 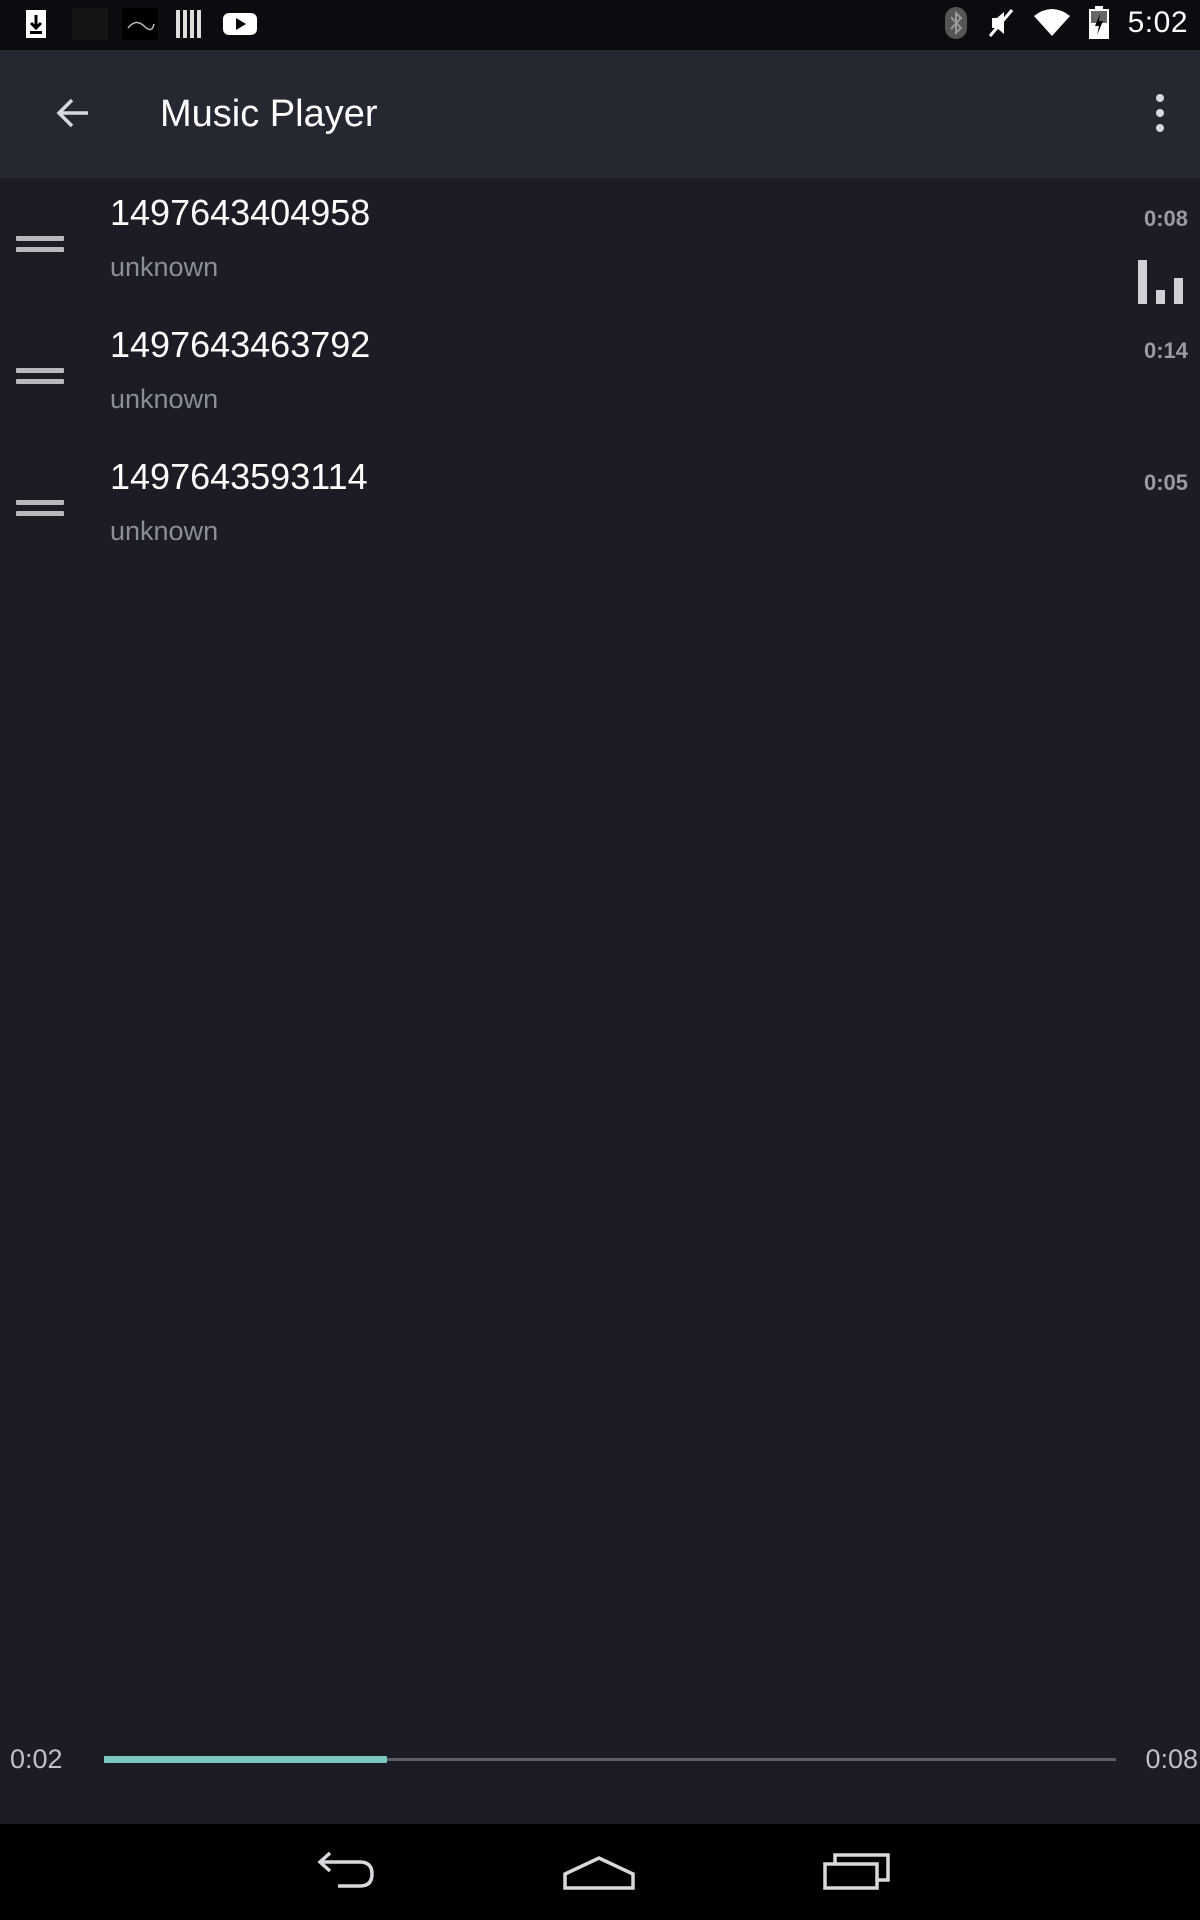 I want to click on song-duration: 0:14, so click(x=1165, y=350).